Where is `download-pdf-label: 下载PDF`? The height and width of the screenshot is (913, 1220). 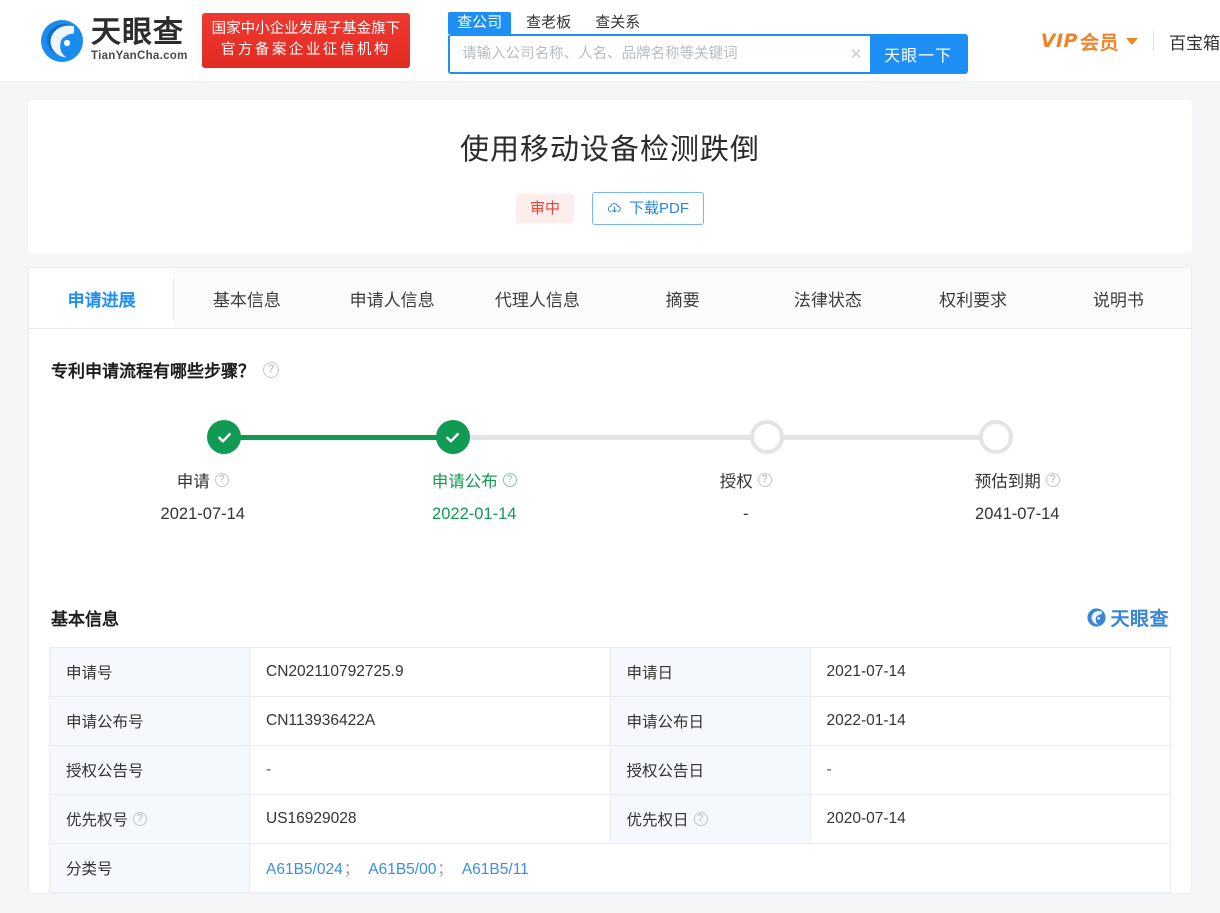
download-pdf-label: 下载PDF is located at coordinates (659, 209).